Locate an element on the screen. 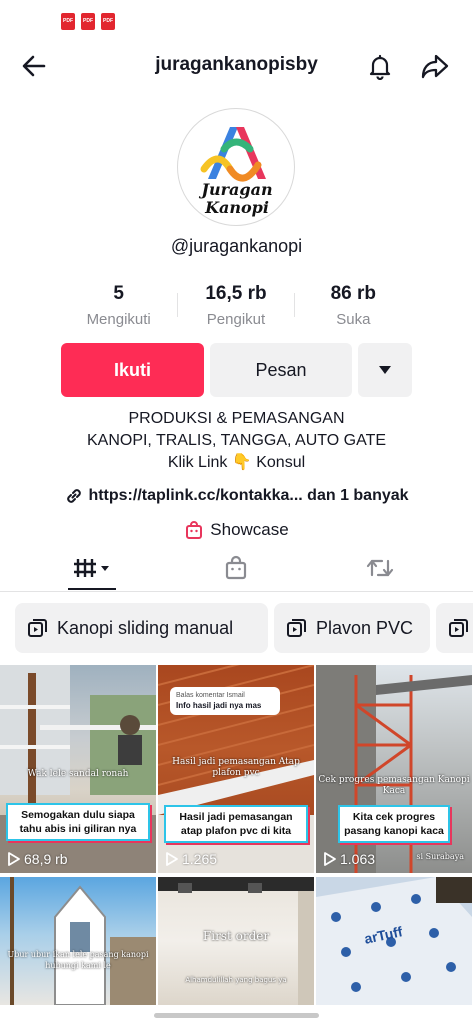 The width and height of the screenshot is (473, 1024). stat-value: 16,5 rb is located at coordinates (236, 293).